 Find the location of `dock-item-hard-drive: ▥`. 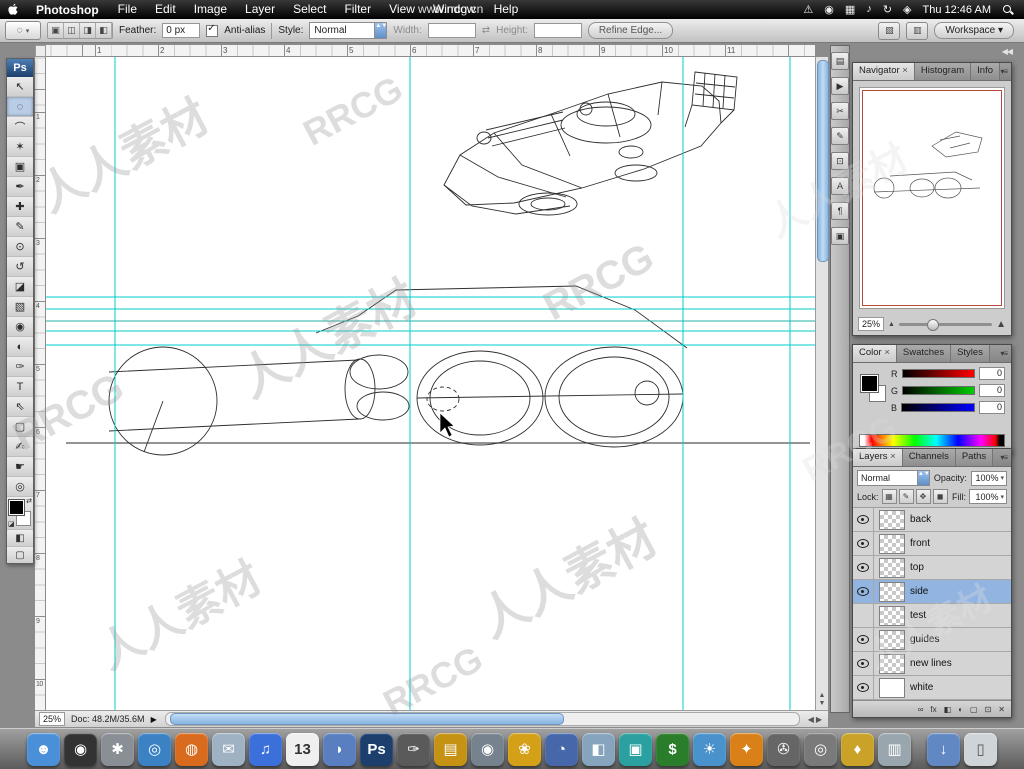

dock-item-hard-drive: ▥ is located at coordinates (894, 749).